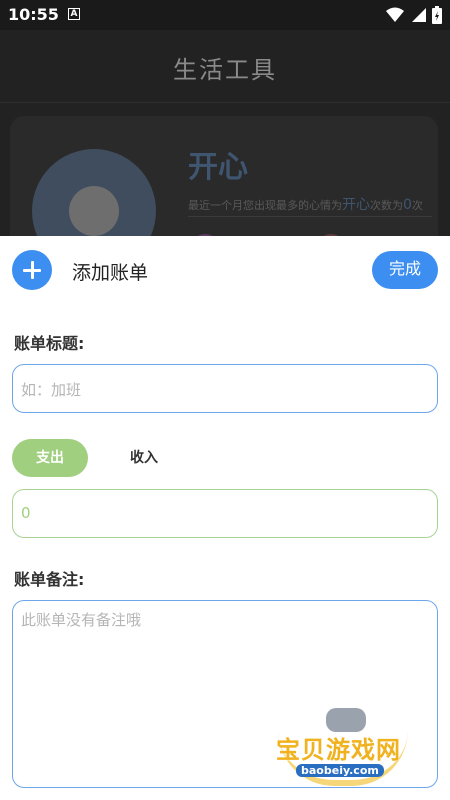  What do you see at coordinates (437, 15) in the screenshot?
I see `battery-icon` at bounding box center [437, 15].